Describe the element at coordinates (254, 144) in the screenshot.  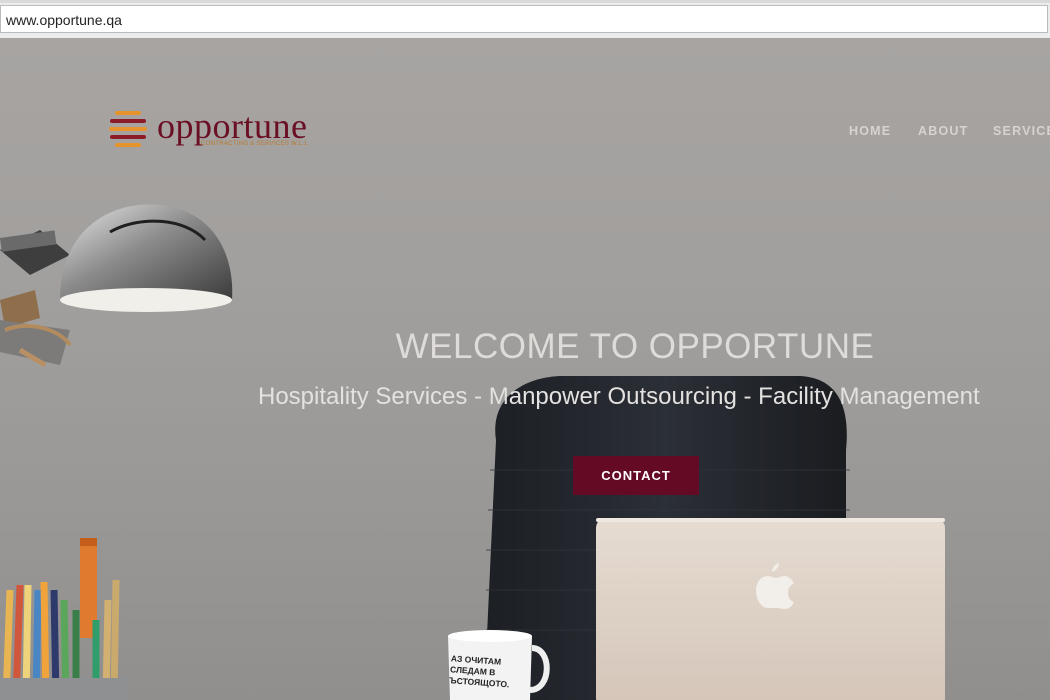
I see `logo-tagline: CONTRACTING & SERVICES W.L.L` at that location.